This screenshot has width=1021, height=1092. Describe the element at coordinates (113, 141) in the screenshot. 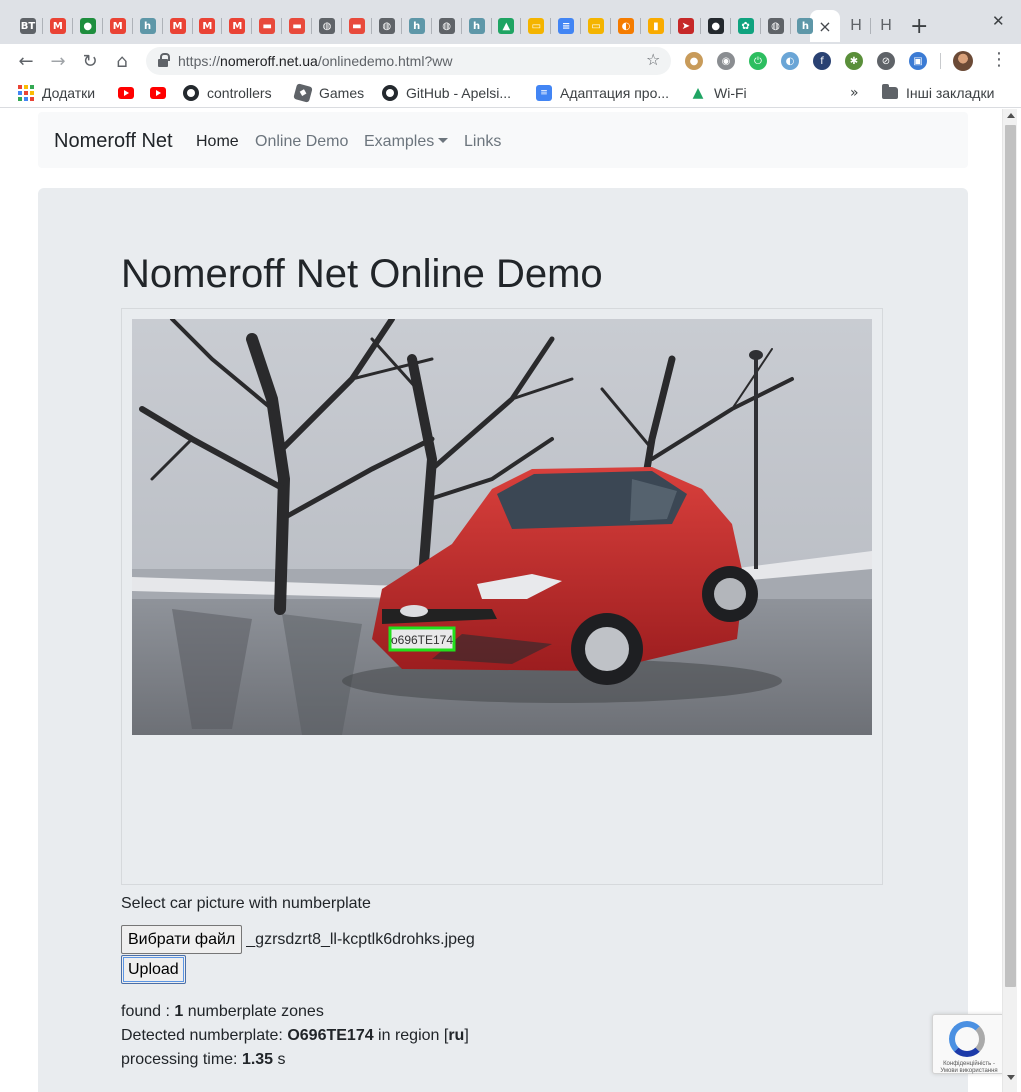

I see `site-brand: Nomeroff Net` at that location.